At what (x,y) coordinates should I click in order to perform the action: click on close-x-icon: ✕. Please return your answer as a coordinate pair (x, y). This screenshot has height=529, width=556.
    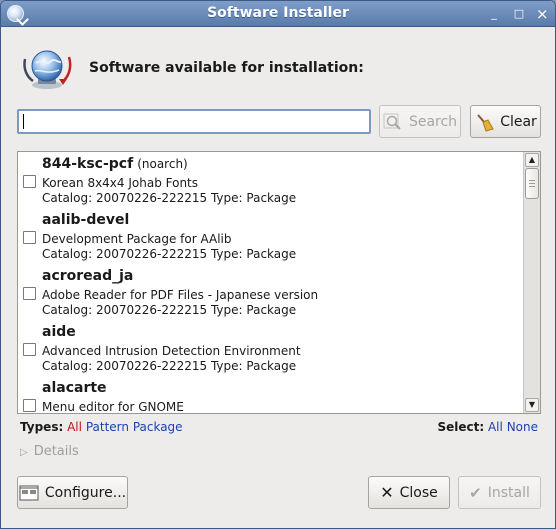
    Looking at the image, I should click on (387, 492).